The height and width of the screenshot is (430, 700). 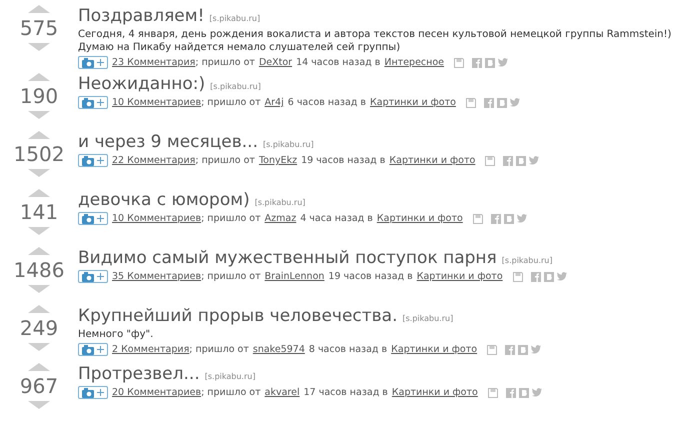 What do you see at coordinates (39, 96) in the screenshot?
I see `vote-score: 190` at bounding box center [39, 96].